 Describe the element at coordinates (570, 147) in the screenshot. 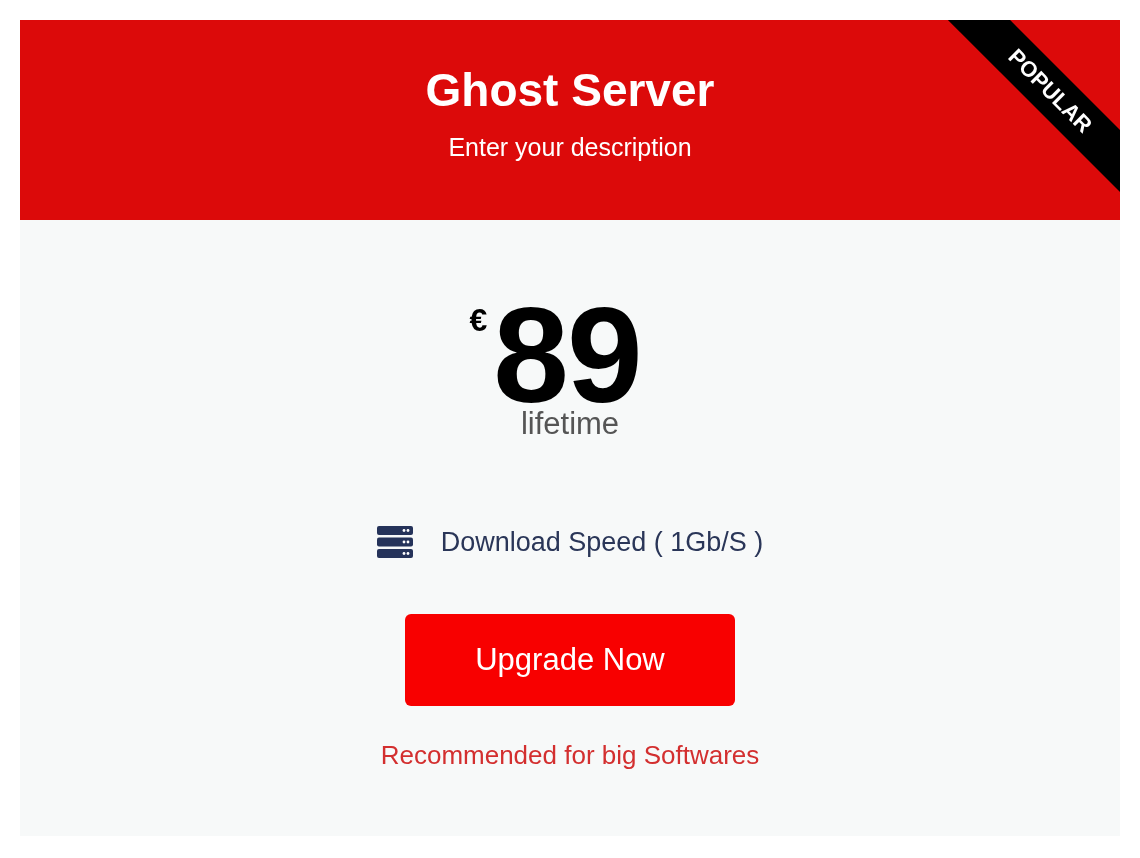

I see `plan-description: Enter your description` at that location.